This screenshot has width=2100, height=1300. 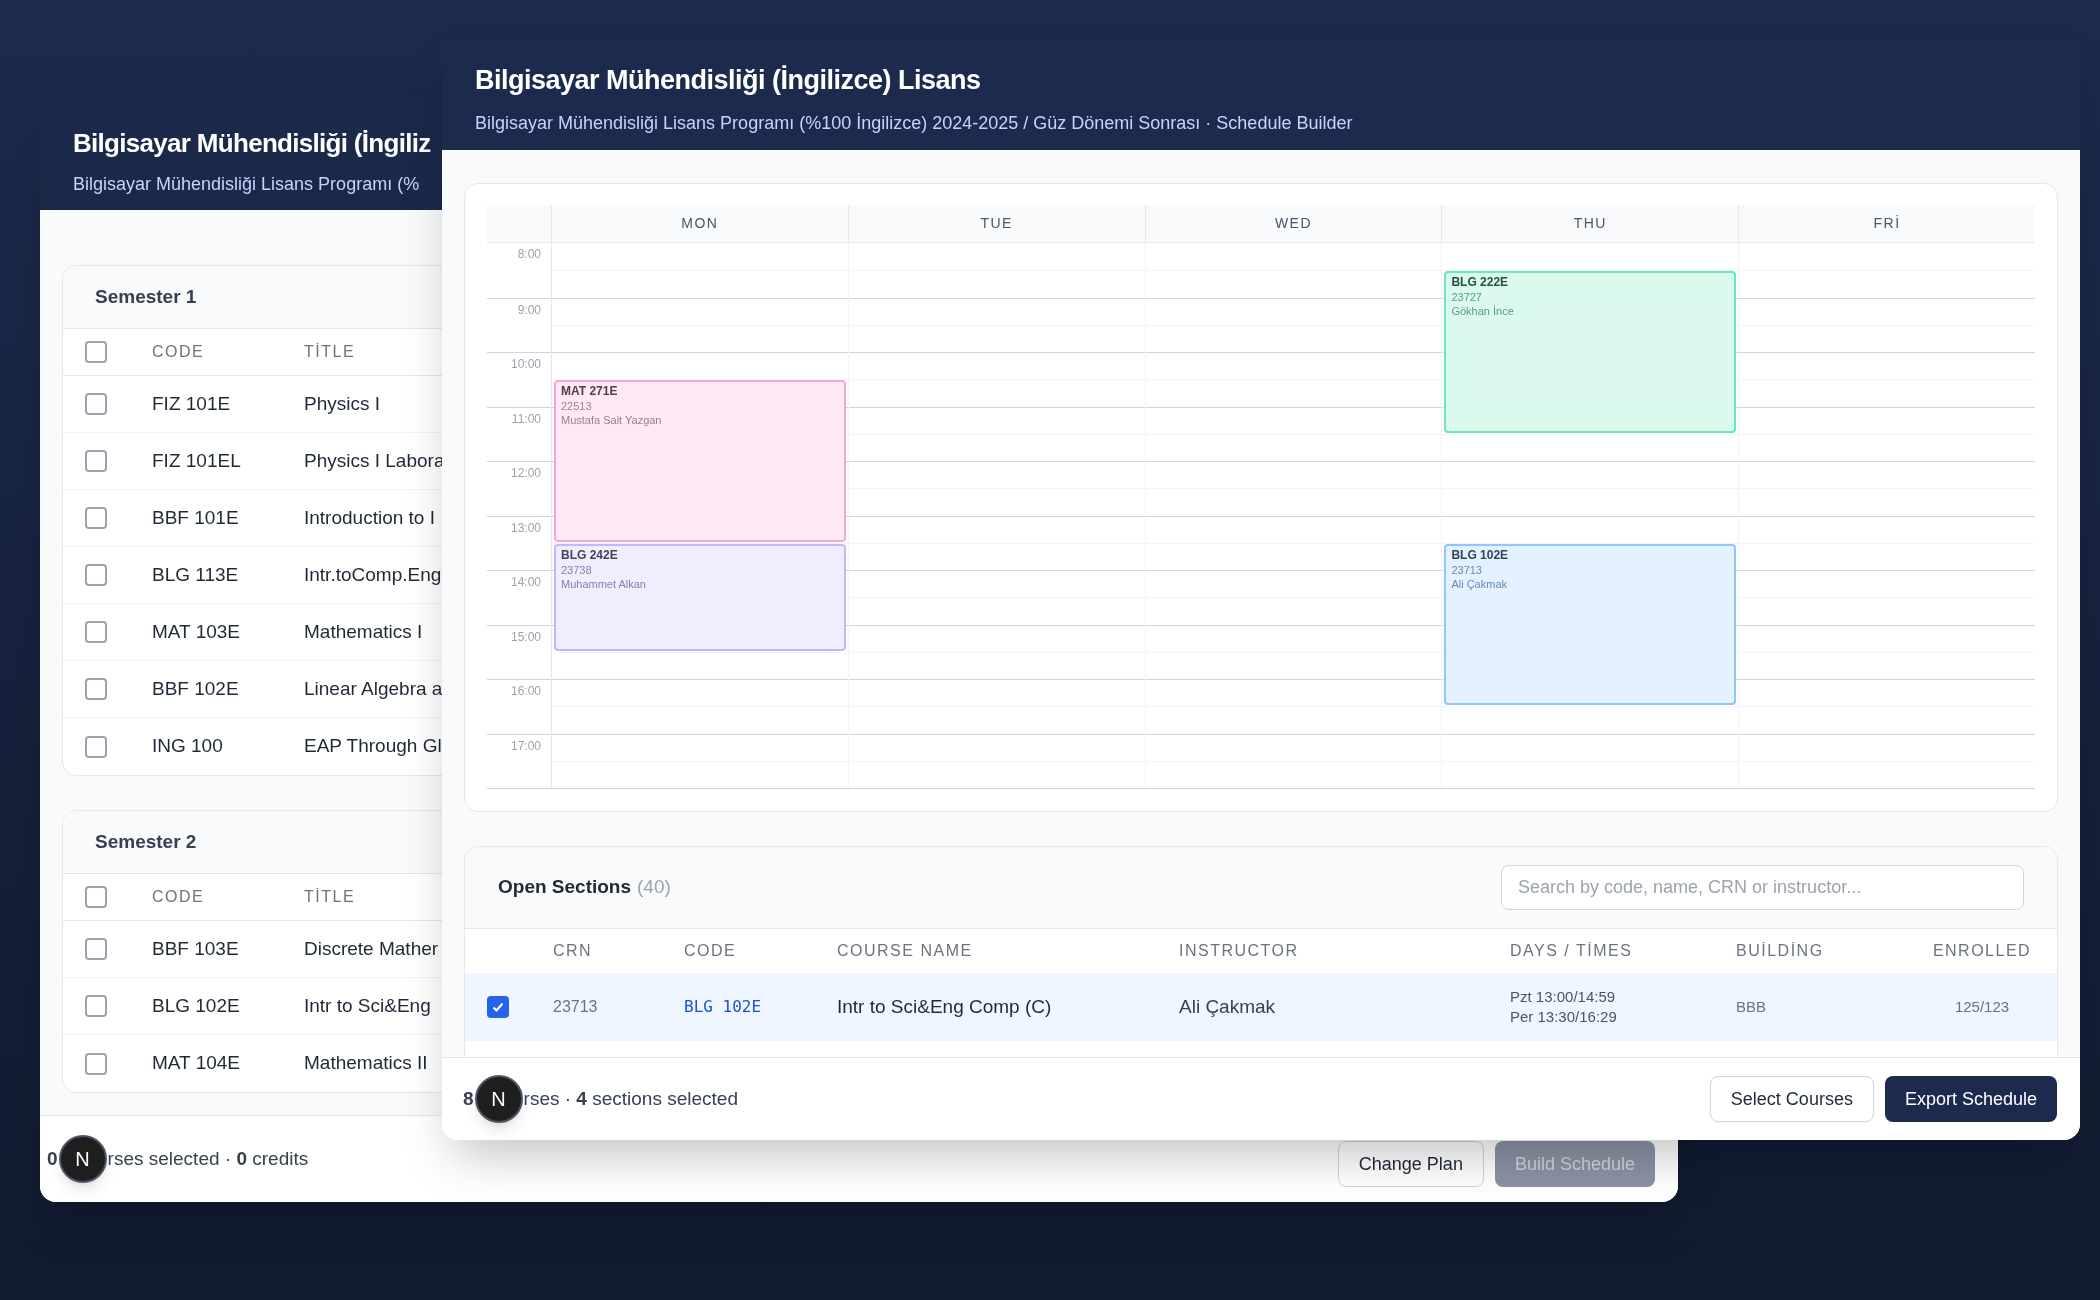 What do you see at coordinates (1982, 951) in the screenshot?
I see `column-header: ENROLLED` at bounding box center [1982, 951].